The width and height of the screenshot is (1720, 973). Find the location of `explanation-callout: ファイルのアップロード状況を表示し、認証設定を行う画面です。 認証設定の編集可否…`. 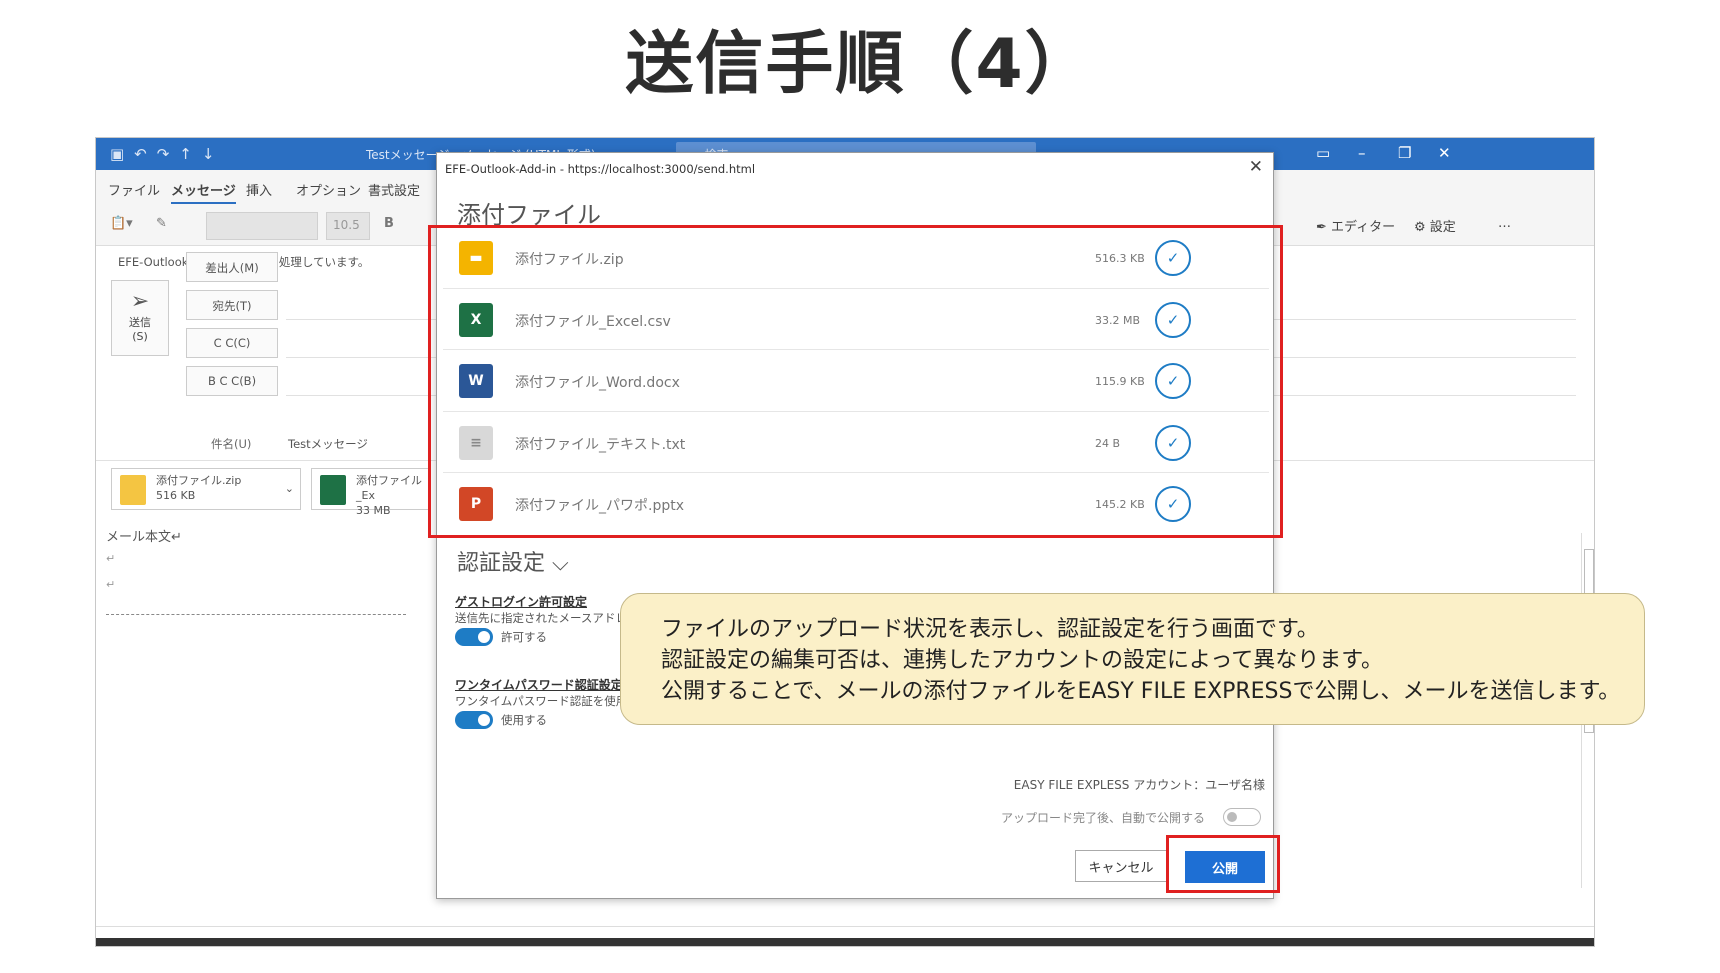

explanation-callout: ファイルのアップロード状況を表示し、認証設定を行う画面です。 認証設定の編集可否… is located at coordinates (1132, 659).